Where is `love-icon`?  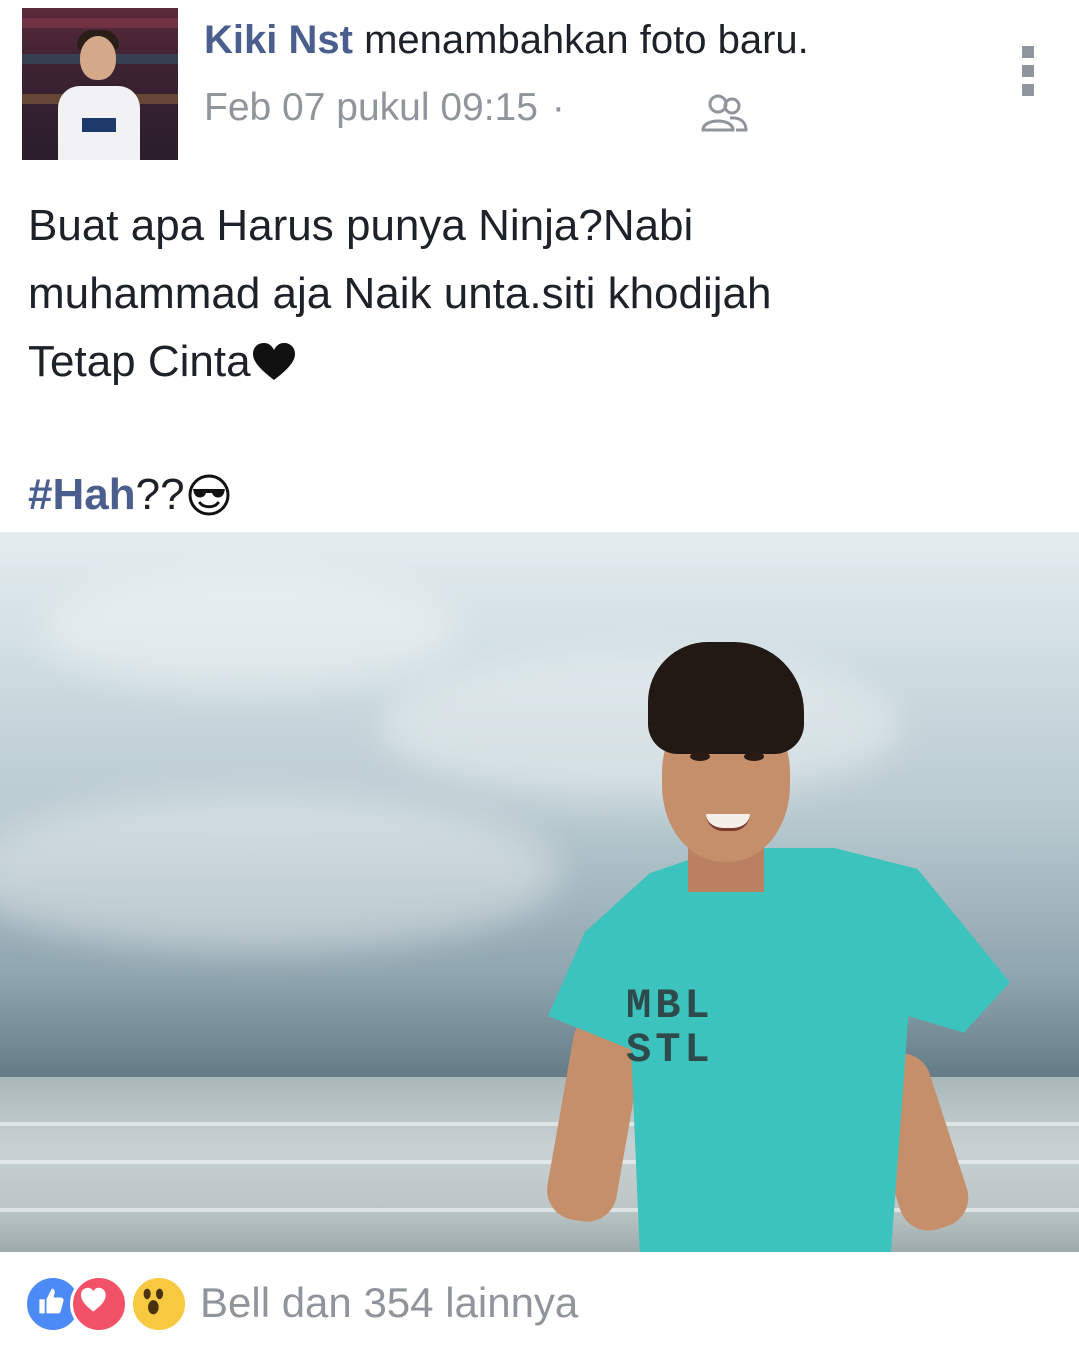 love-icon is located at coordinates (99, 1304).